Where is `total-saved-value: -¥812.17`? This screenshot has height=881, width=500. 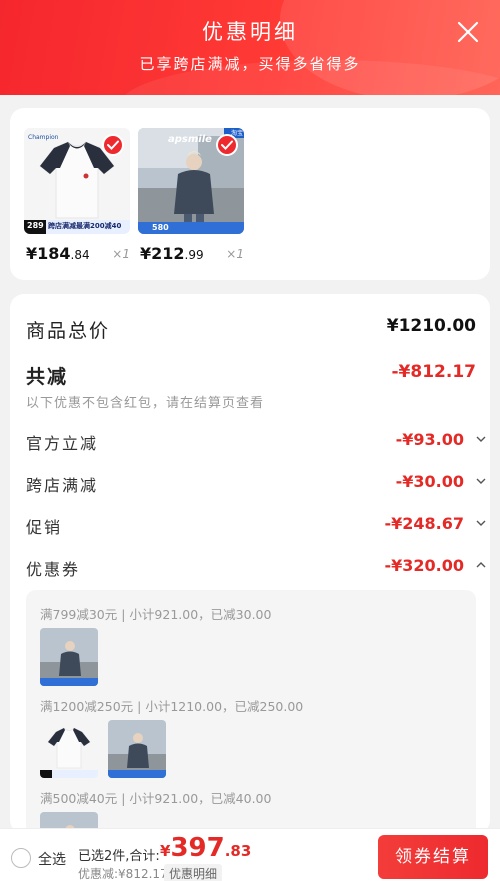 total-saved-value: -¥812.17 is located at coordinates (434, 372).